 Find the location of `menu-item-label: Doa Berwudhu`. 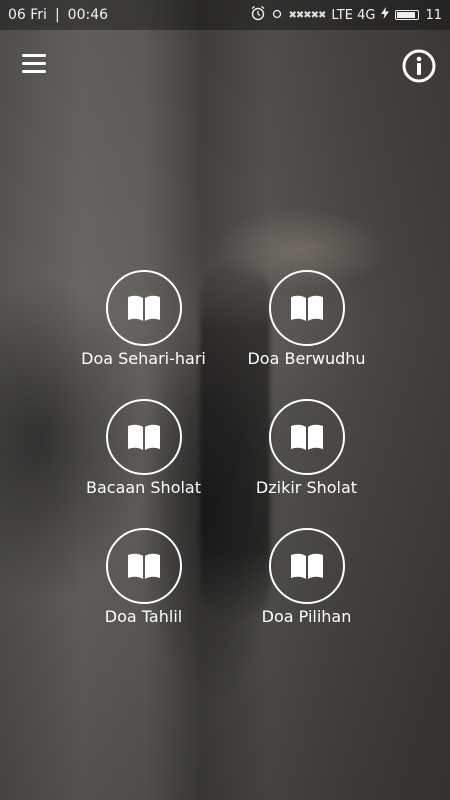

menu-item-label: Doa Berwudhu is located at coordinates (306, 358).